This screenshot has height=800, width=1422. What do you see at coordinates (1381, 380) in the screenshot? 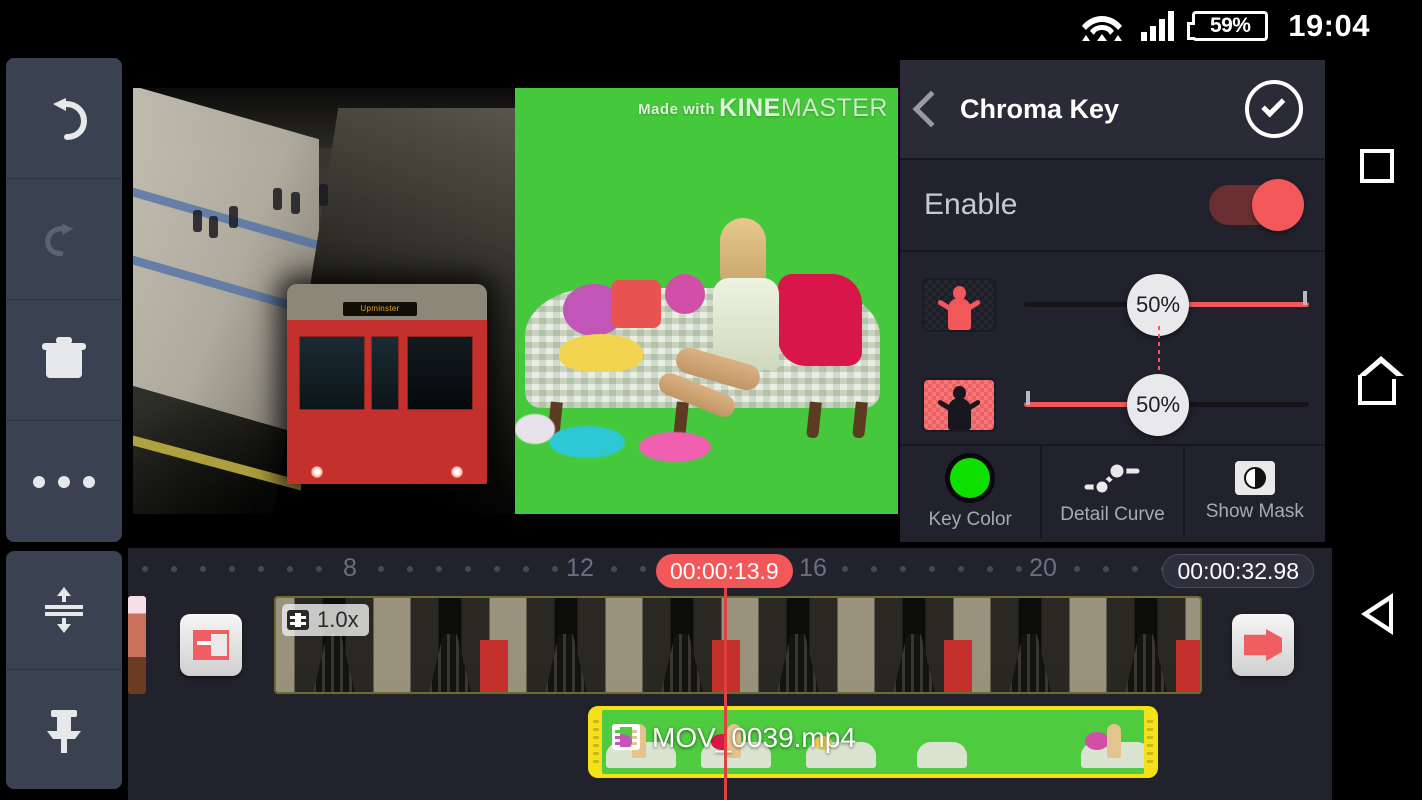
I see `home-icon` at bounding box center [1381, 380].